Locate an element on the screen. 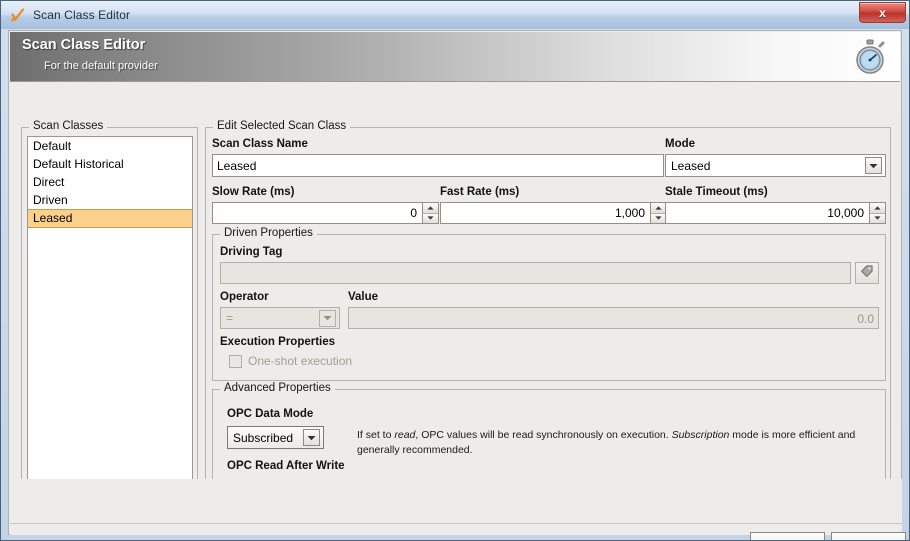 This screenshot has width=910, height=541. slow-rate-spin-buttons is located at coordinates (430, 213).